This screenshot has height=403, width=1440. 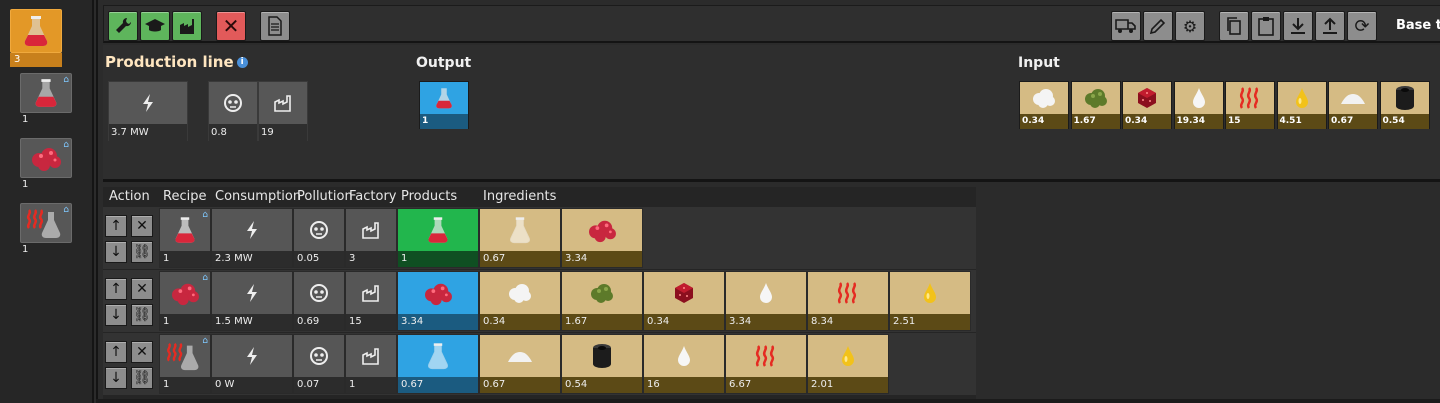 What do you see at coordinates (1404, 105) in the screenshot?
I see `input-slot: 0.54` at bounding box center [1404, 105].